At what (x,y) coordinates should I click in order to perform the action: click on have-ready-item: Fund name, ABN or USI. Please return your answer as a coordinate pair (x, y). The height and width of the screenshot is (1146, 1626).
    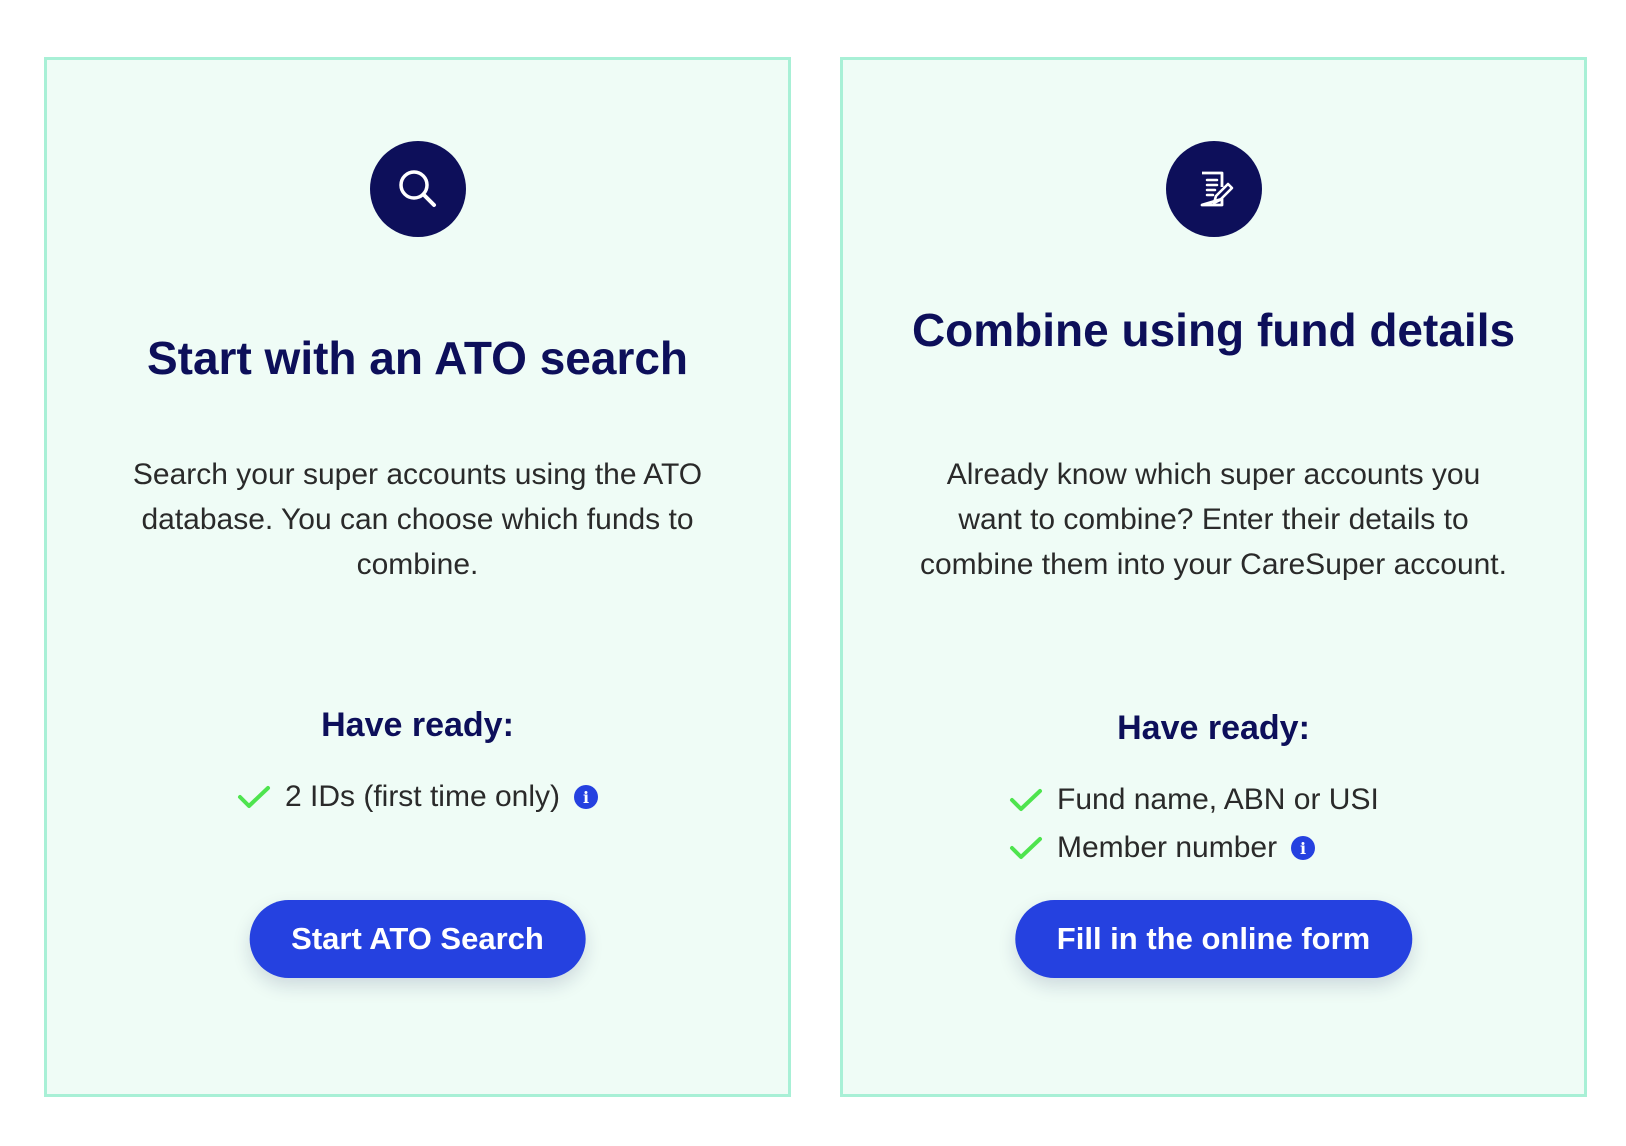
    Looking at the image, I should click on (1194, 800).